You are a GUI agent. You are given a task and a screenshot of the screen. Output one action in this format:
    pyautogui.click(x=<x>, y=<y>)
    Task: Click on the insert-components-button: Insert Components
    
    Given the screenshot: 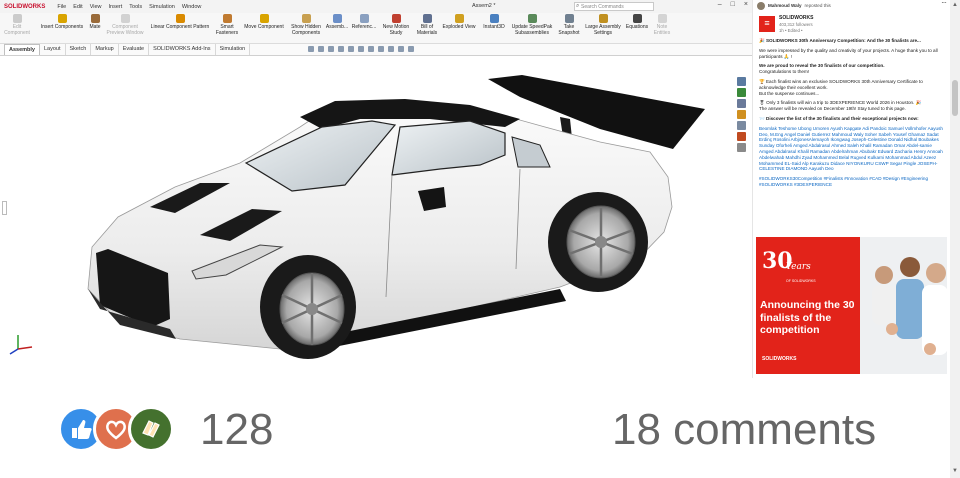 What is the action you would take?
    pyautogui.click(x=62, y=22)
    